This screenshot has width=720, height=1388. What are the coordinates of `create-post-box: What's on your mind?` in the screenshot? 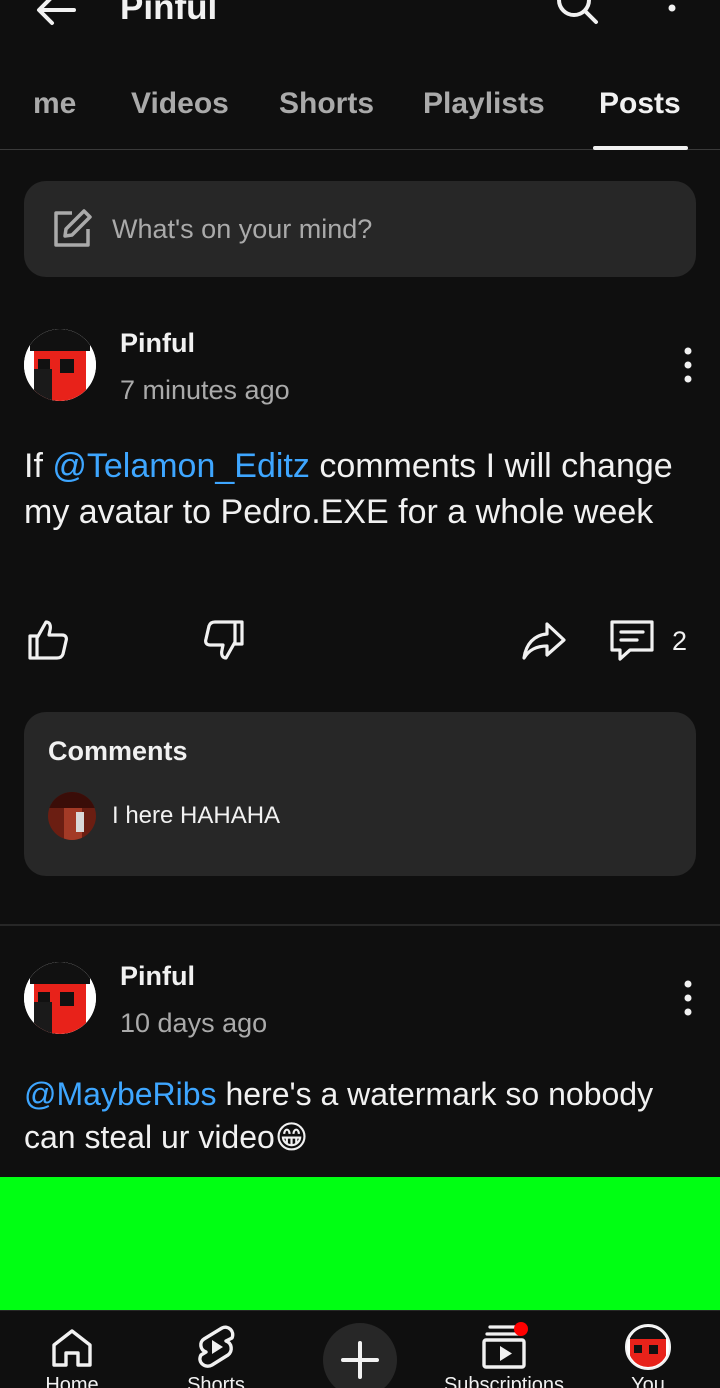 It's located at (360, 229).